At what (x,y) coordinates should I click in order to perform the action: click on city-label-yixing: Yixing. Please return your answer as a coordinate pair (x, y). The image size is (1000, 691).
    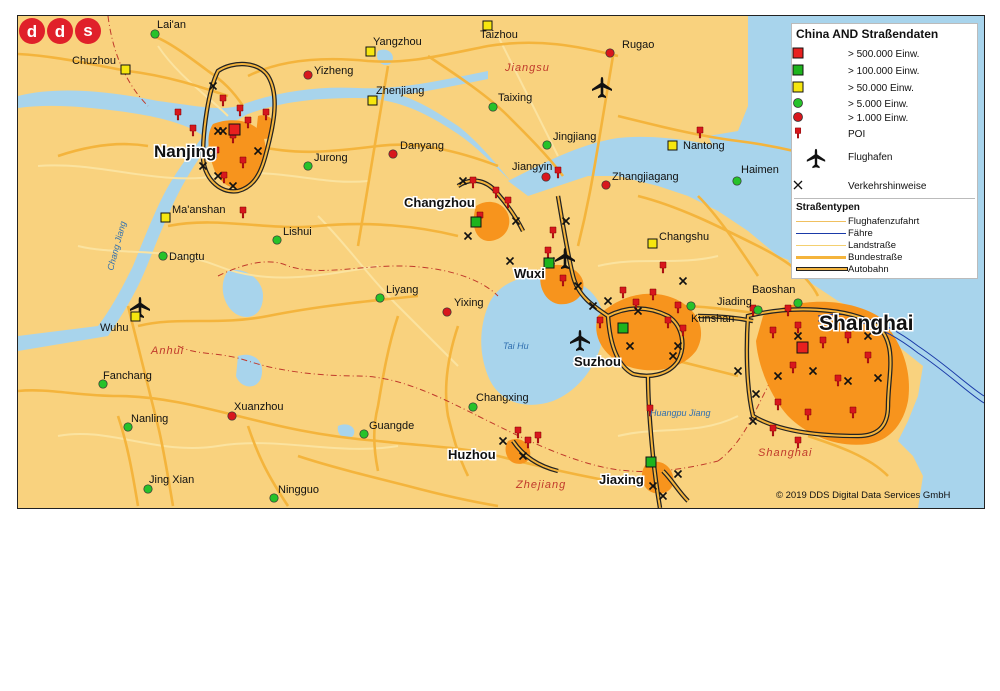
    Looking at the image, I should click on (469, 303).